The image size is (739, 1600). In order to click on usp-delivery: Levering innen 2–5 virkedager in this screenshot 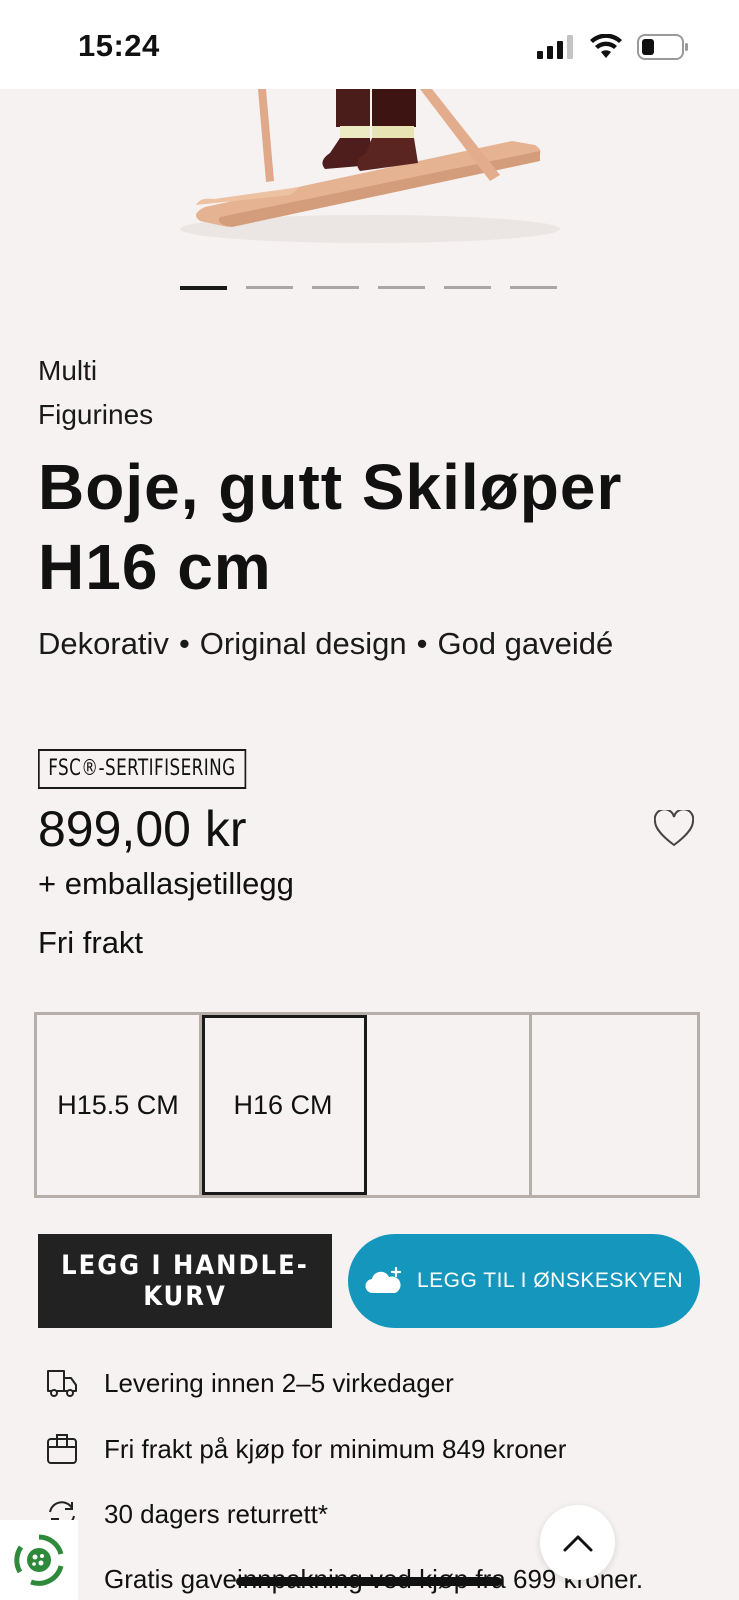, I will do `click(248, 1383)`.